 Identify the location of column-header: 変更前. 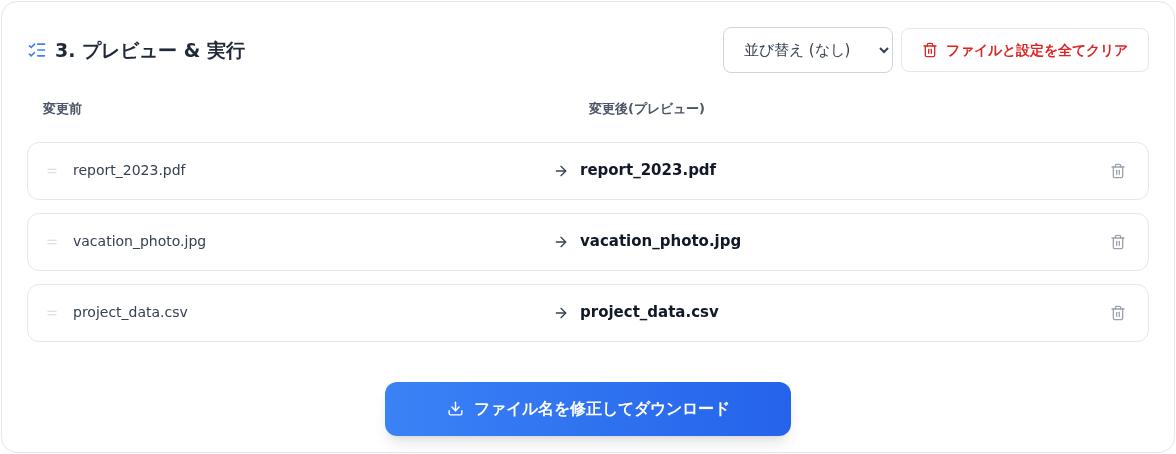
(63, 109).